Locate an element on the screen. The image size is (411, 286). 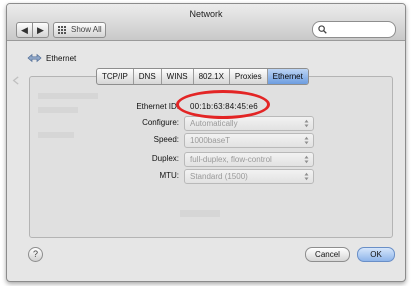
back-button: ◀ is located at coordinates (24, 30).